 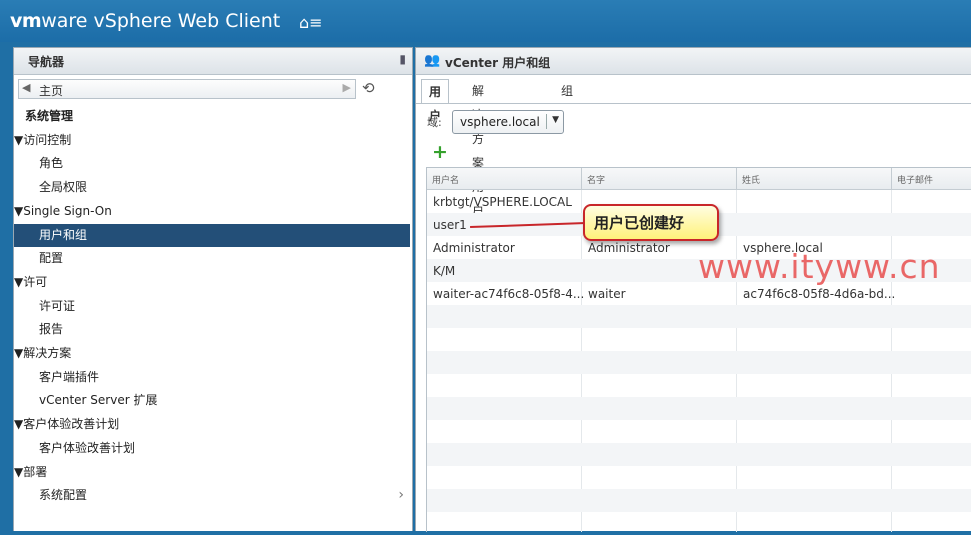 I want to click on tree-item-label: 许可, so click(x=35, y=281).